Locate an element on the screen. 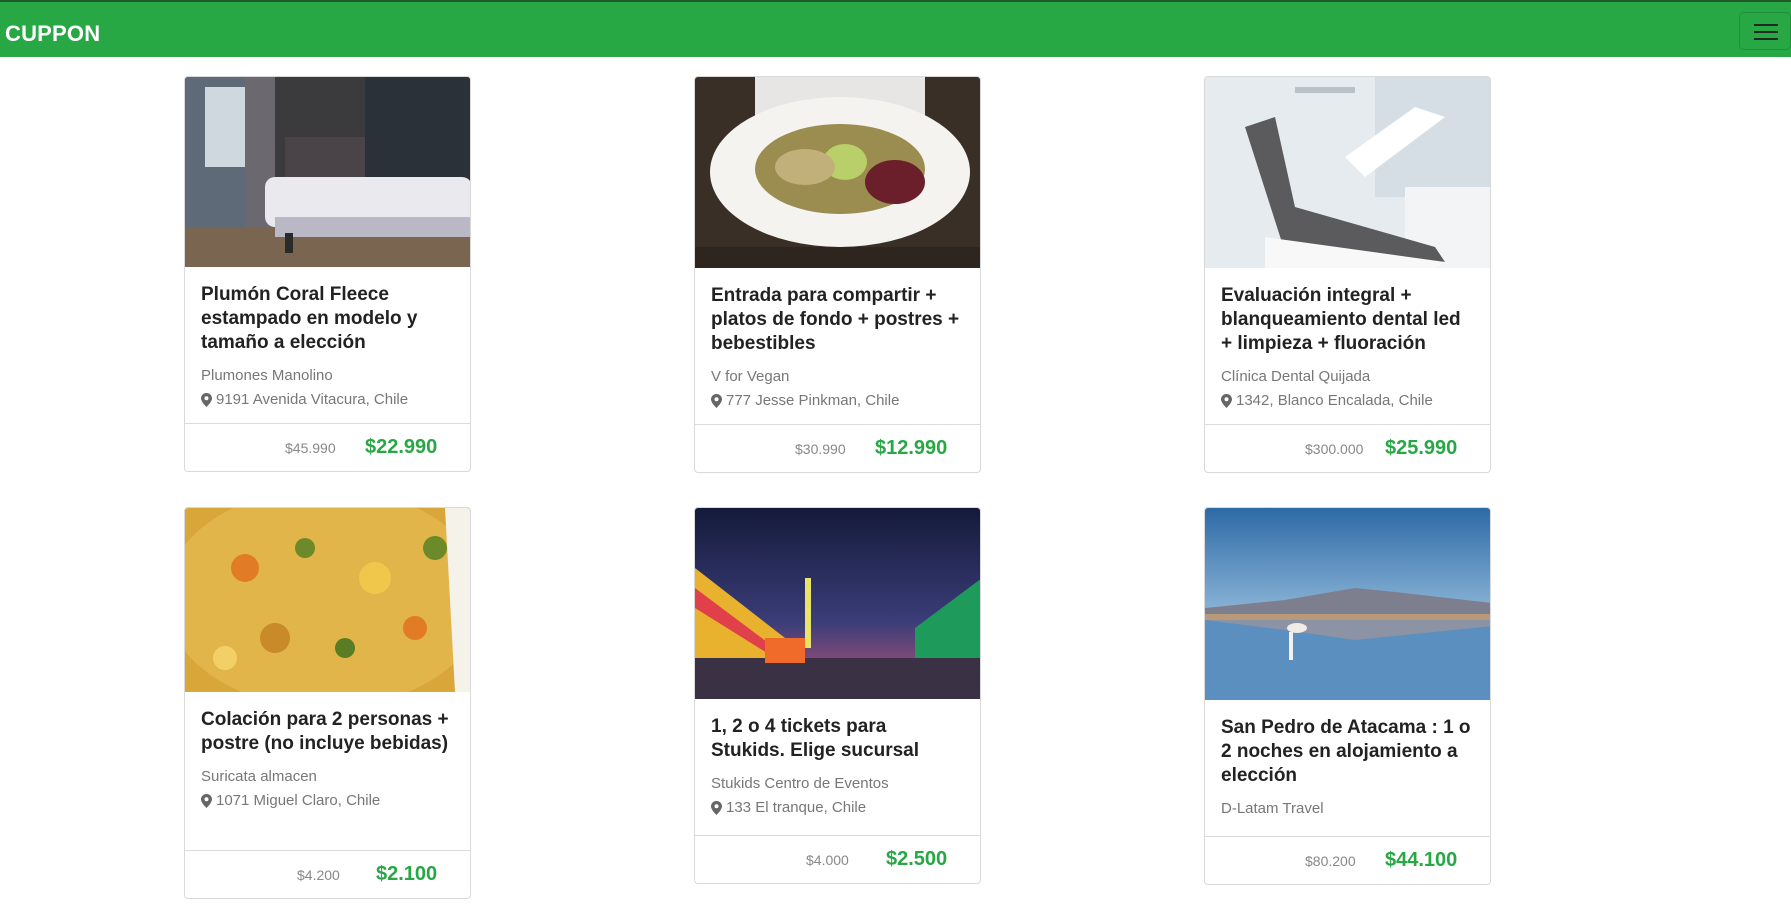 Image resolution: width=1791 pixels, height=908 pixels. deal-card-footer: $80.200 $44.100 is located at coordinates (1347, 860).